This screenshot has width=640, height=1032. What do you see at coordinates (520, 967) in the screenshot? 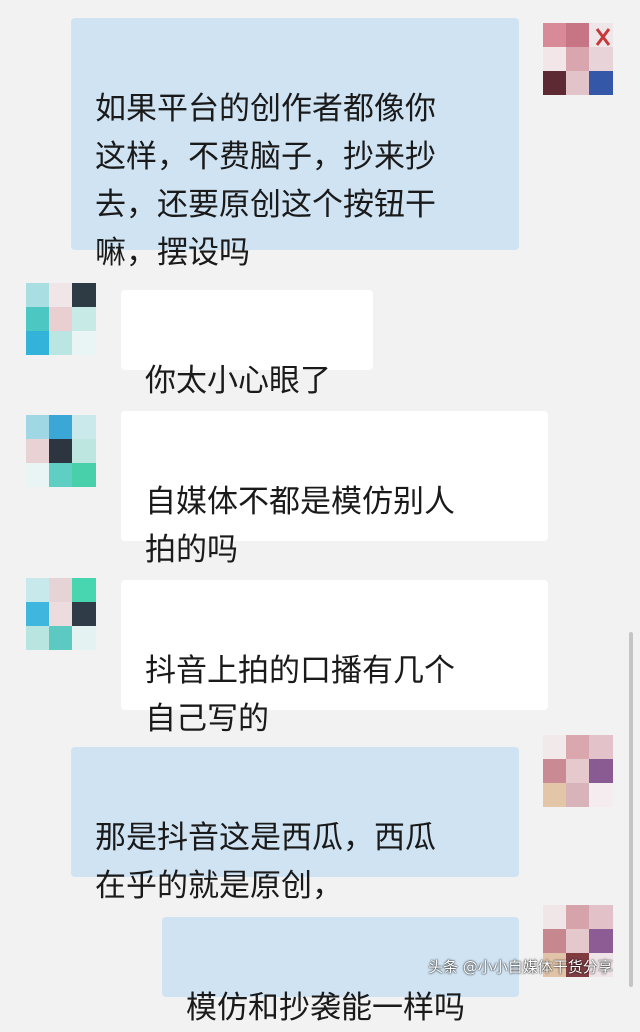
I see `watermark-text: 头条 @小小自媒体干货分享` at bounding box center [520, 967].